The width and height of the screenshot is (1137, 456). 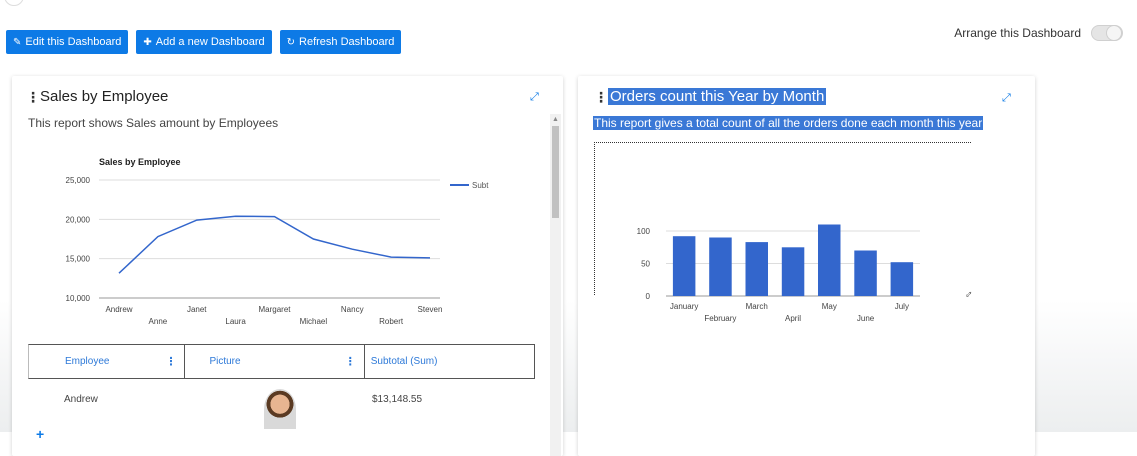 What do you see at coordinates (274, 244) in the screenshot?
I see `series-line` at bounding box center [274, 244].